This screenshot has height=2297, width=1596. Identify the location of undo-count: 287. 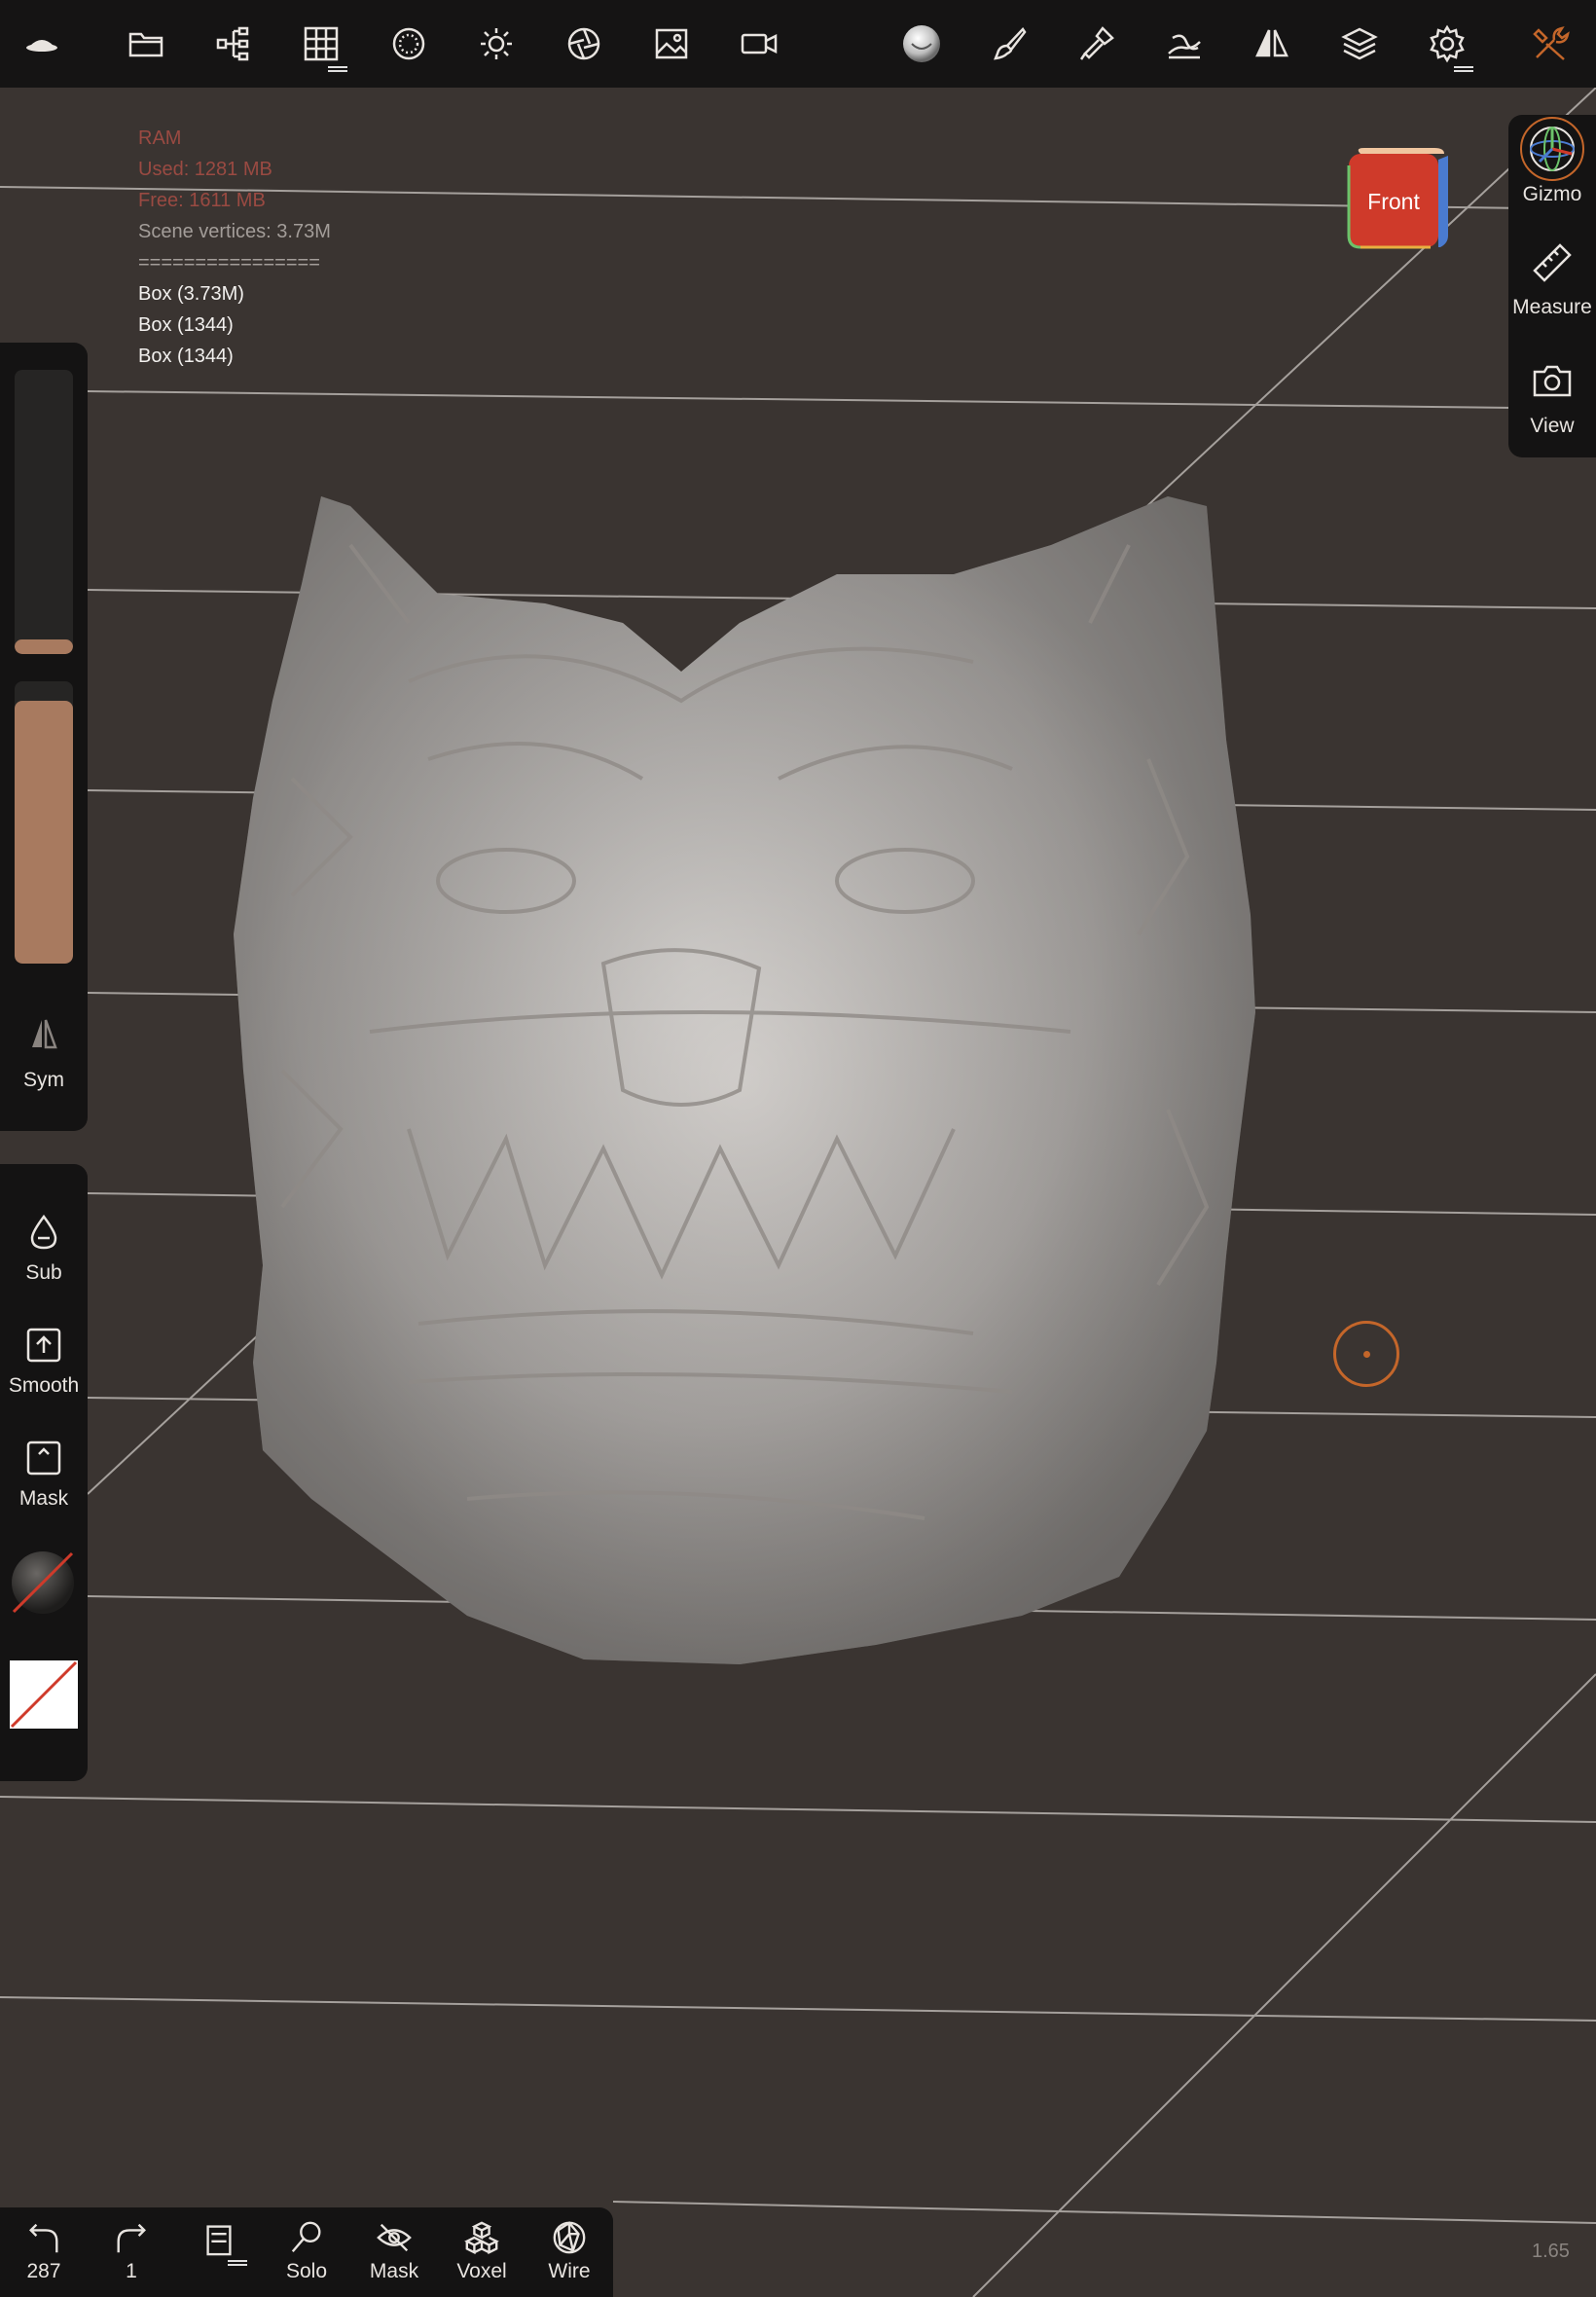
(43, 2271).